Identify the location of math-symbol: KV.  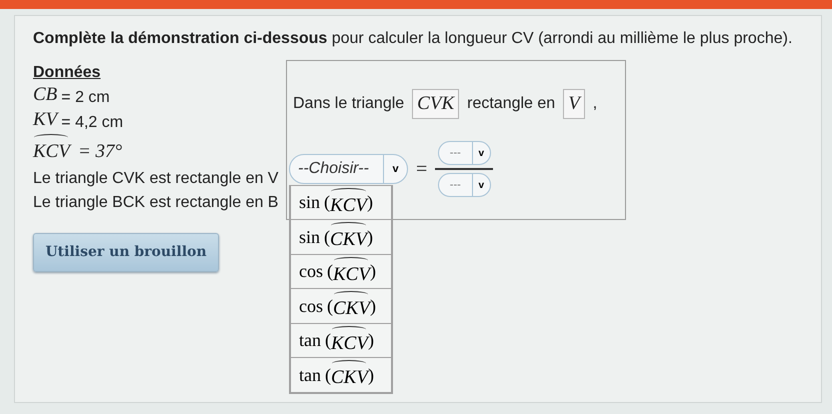
(45, 120).